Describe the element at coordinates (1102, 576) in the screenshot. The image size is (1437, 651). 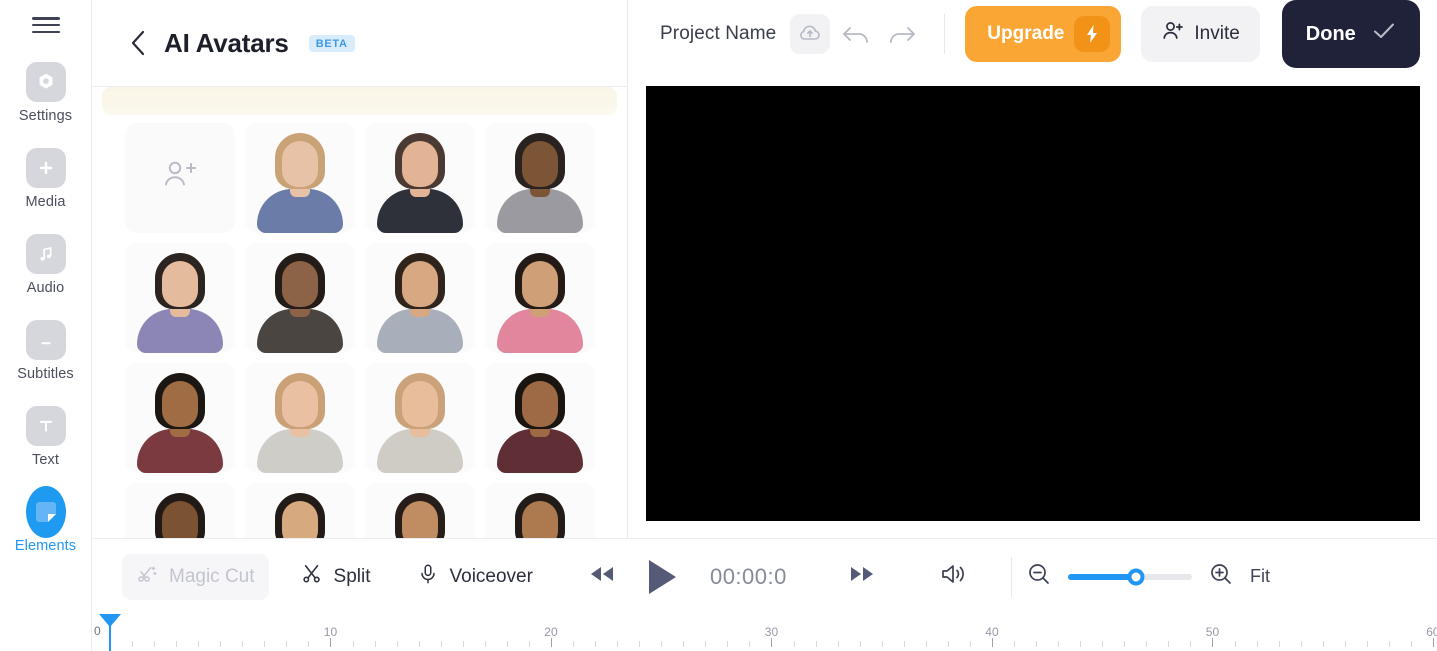
I see `zoom-slider-fill` at that location.